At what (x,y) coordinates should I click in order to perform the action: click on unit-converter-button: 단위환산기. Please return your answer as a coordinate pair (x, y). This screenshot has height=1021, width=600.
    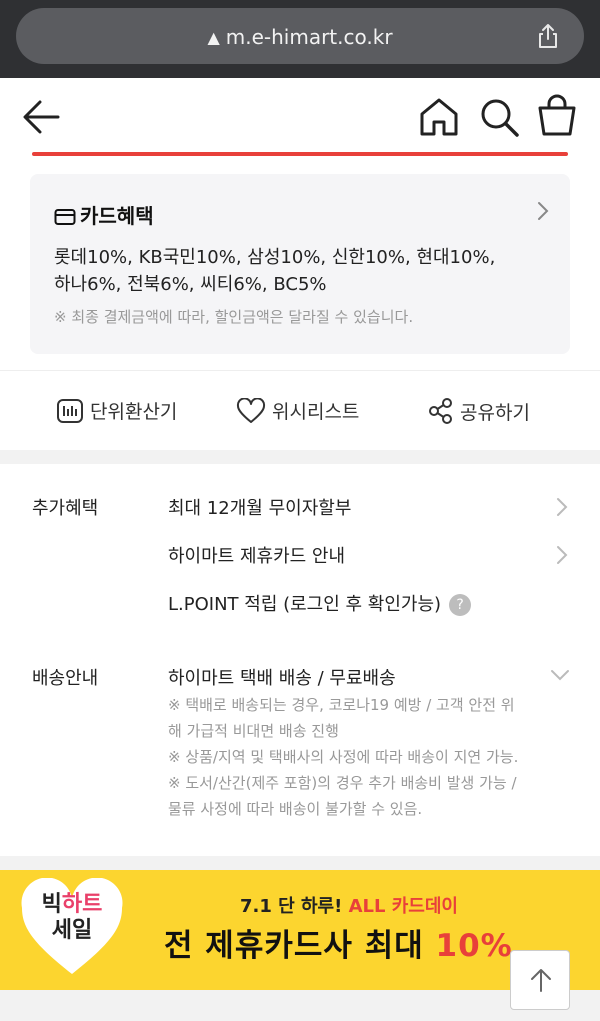
    Looking at the image, I should click on (116, 410).